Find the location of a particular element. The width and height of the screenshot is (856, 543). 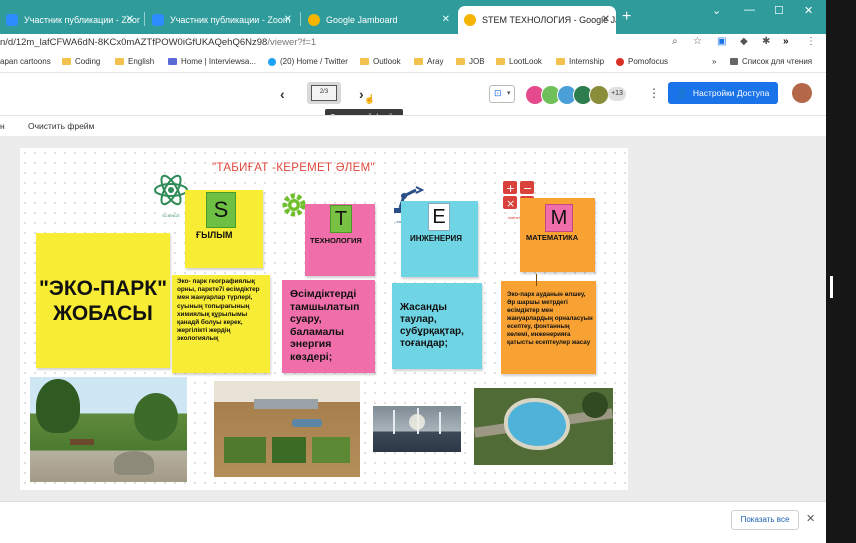

clear-frame-button: Очистить фрейм is located at coordinates (61, 126).